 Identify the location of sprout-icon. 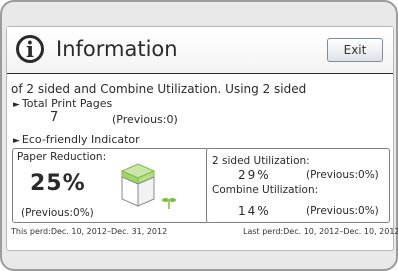
(169, 203).